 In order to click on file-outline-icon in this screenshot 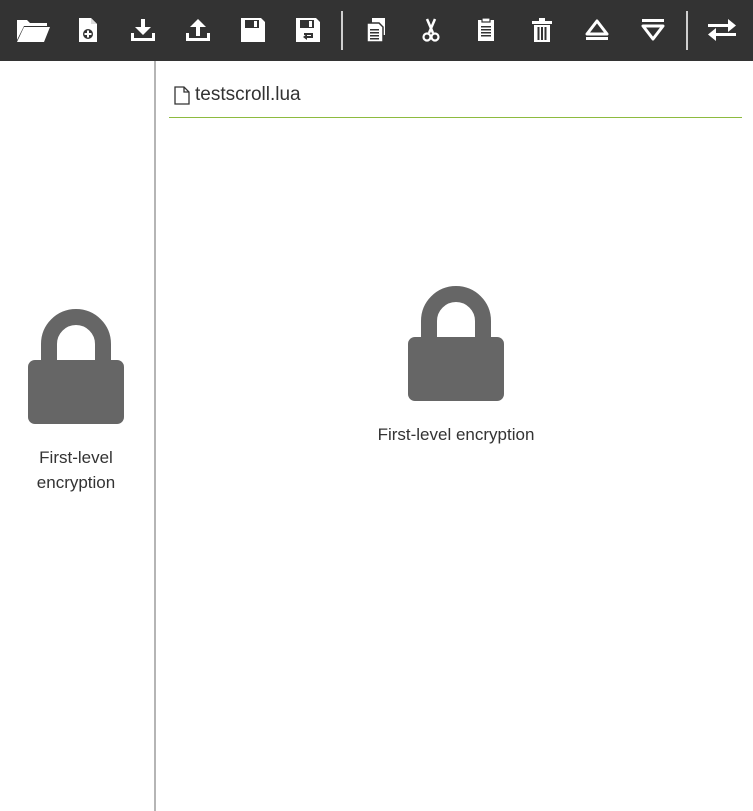, I will do `click(182, 95)`.